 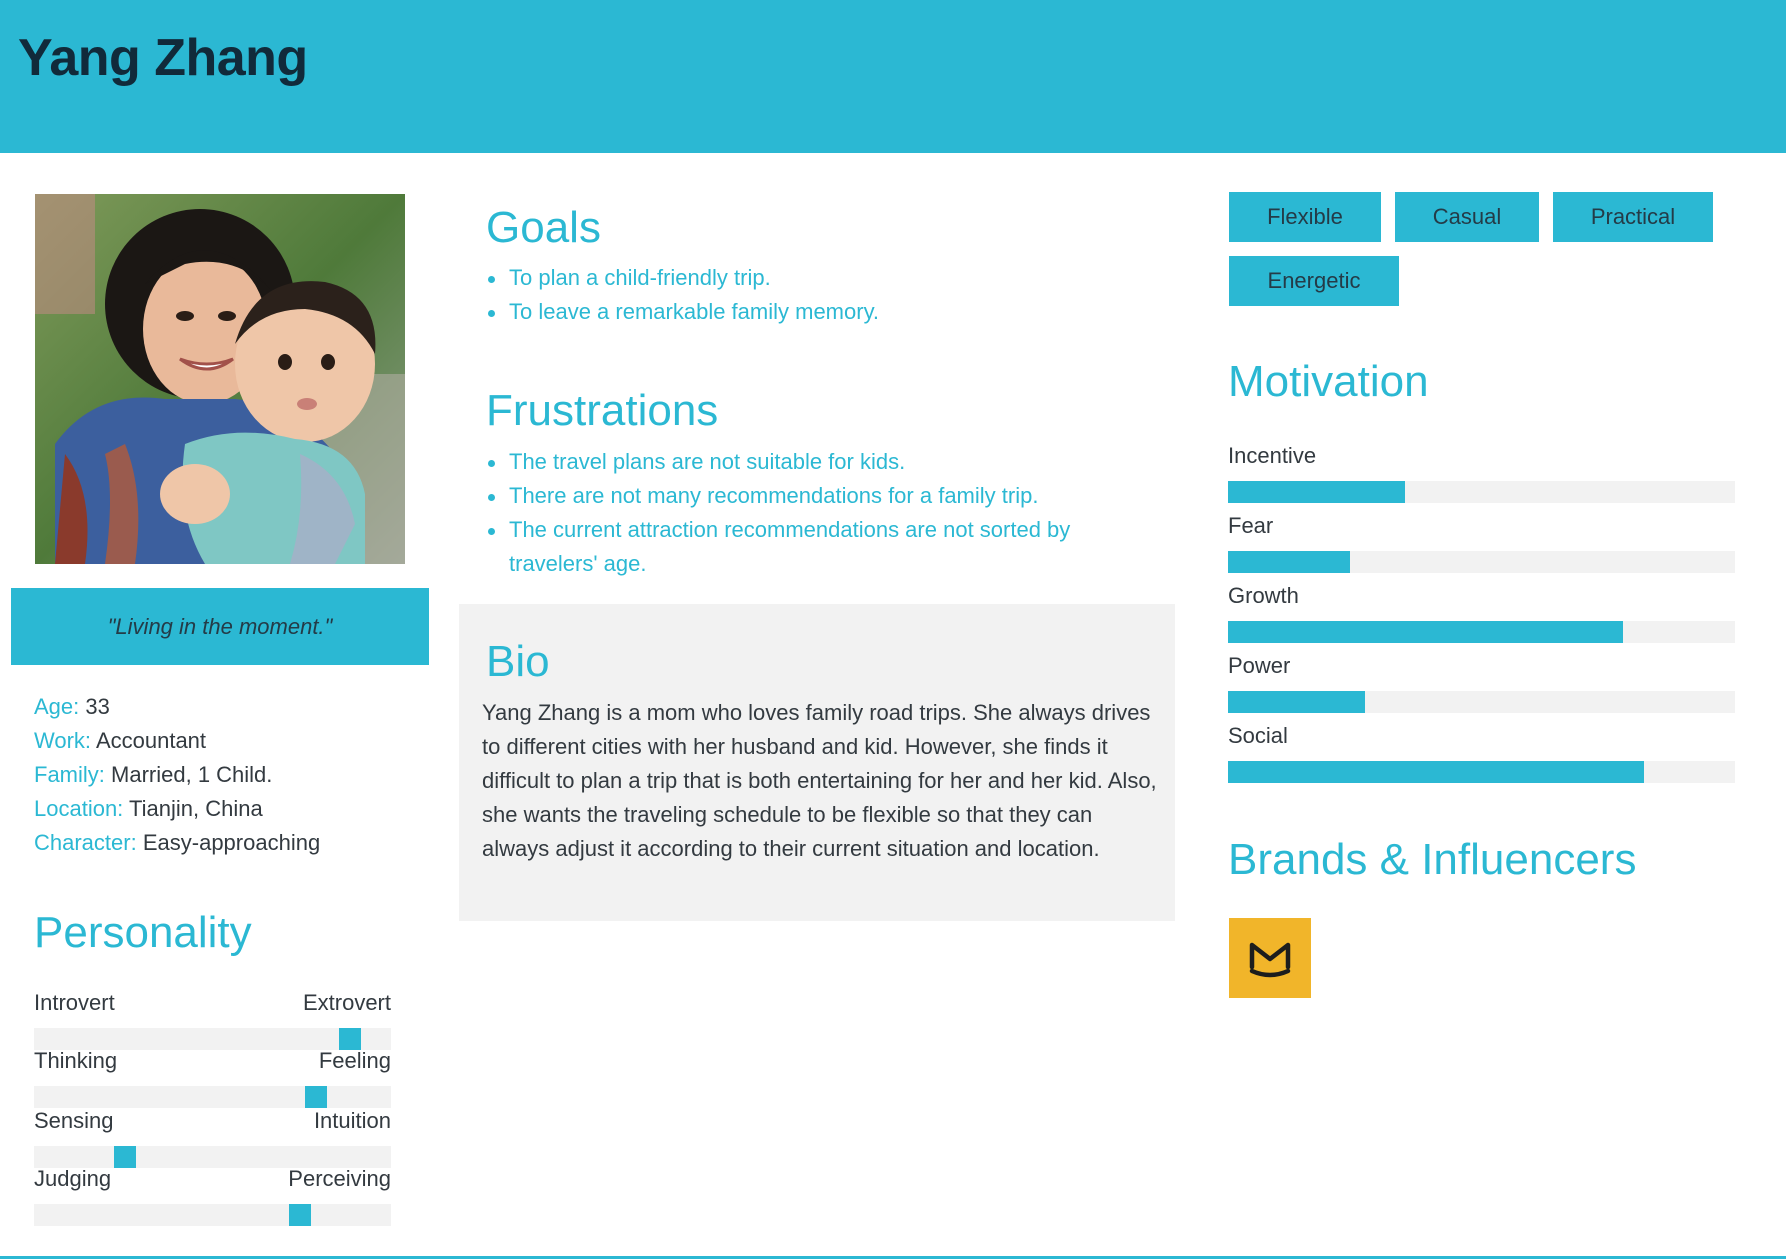 What do you see at coordinates (212, 1078) in the screenshot?
I see `personality-scale: Thinking Feeling` at bounding box center [212, 1078].